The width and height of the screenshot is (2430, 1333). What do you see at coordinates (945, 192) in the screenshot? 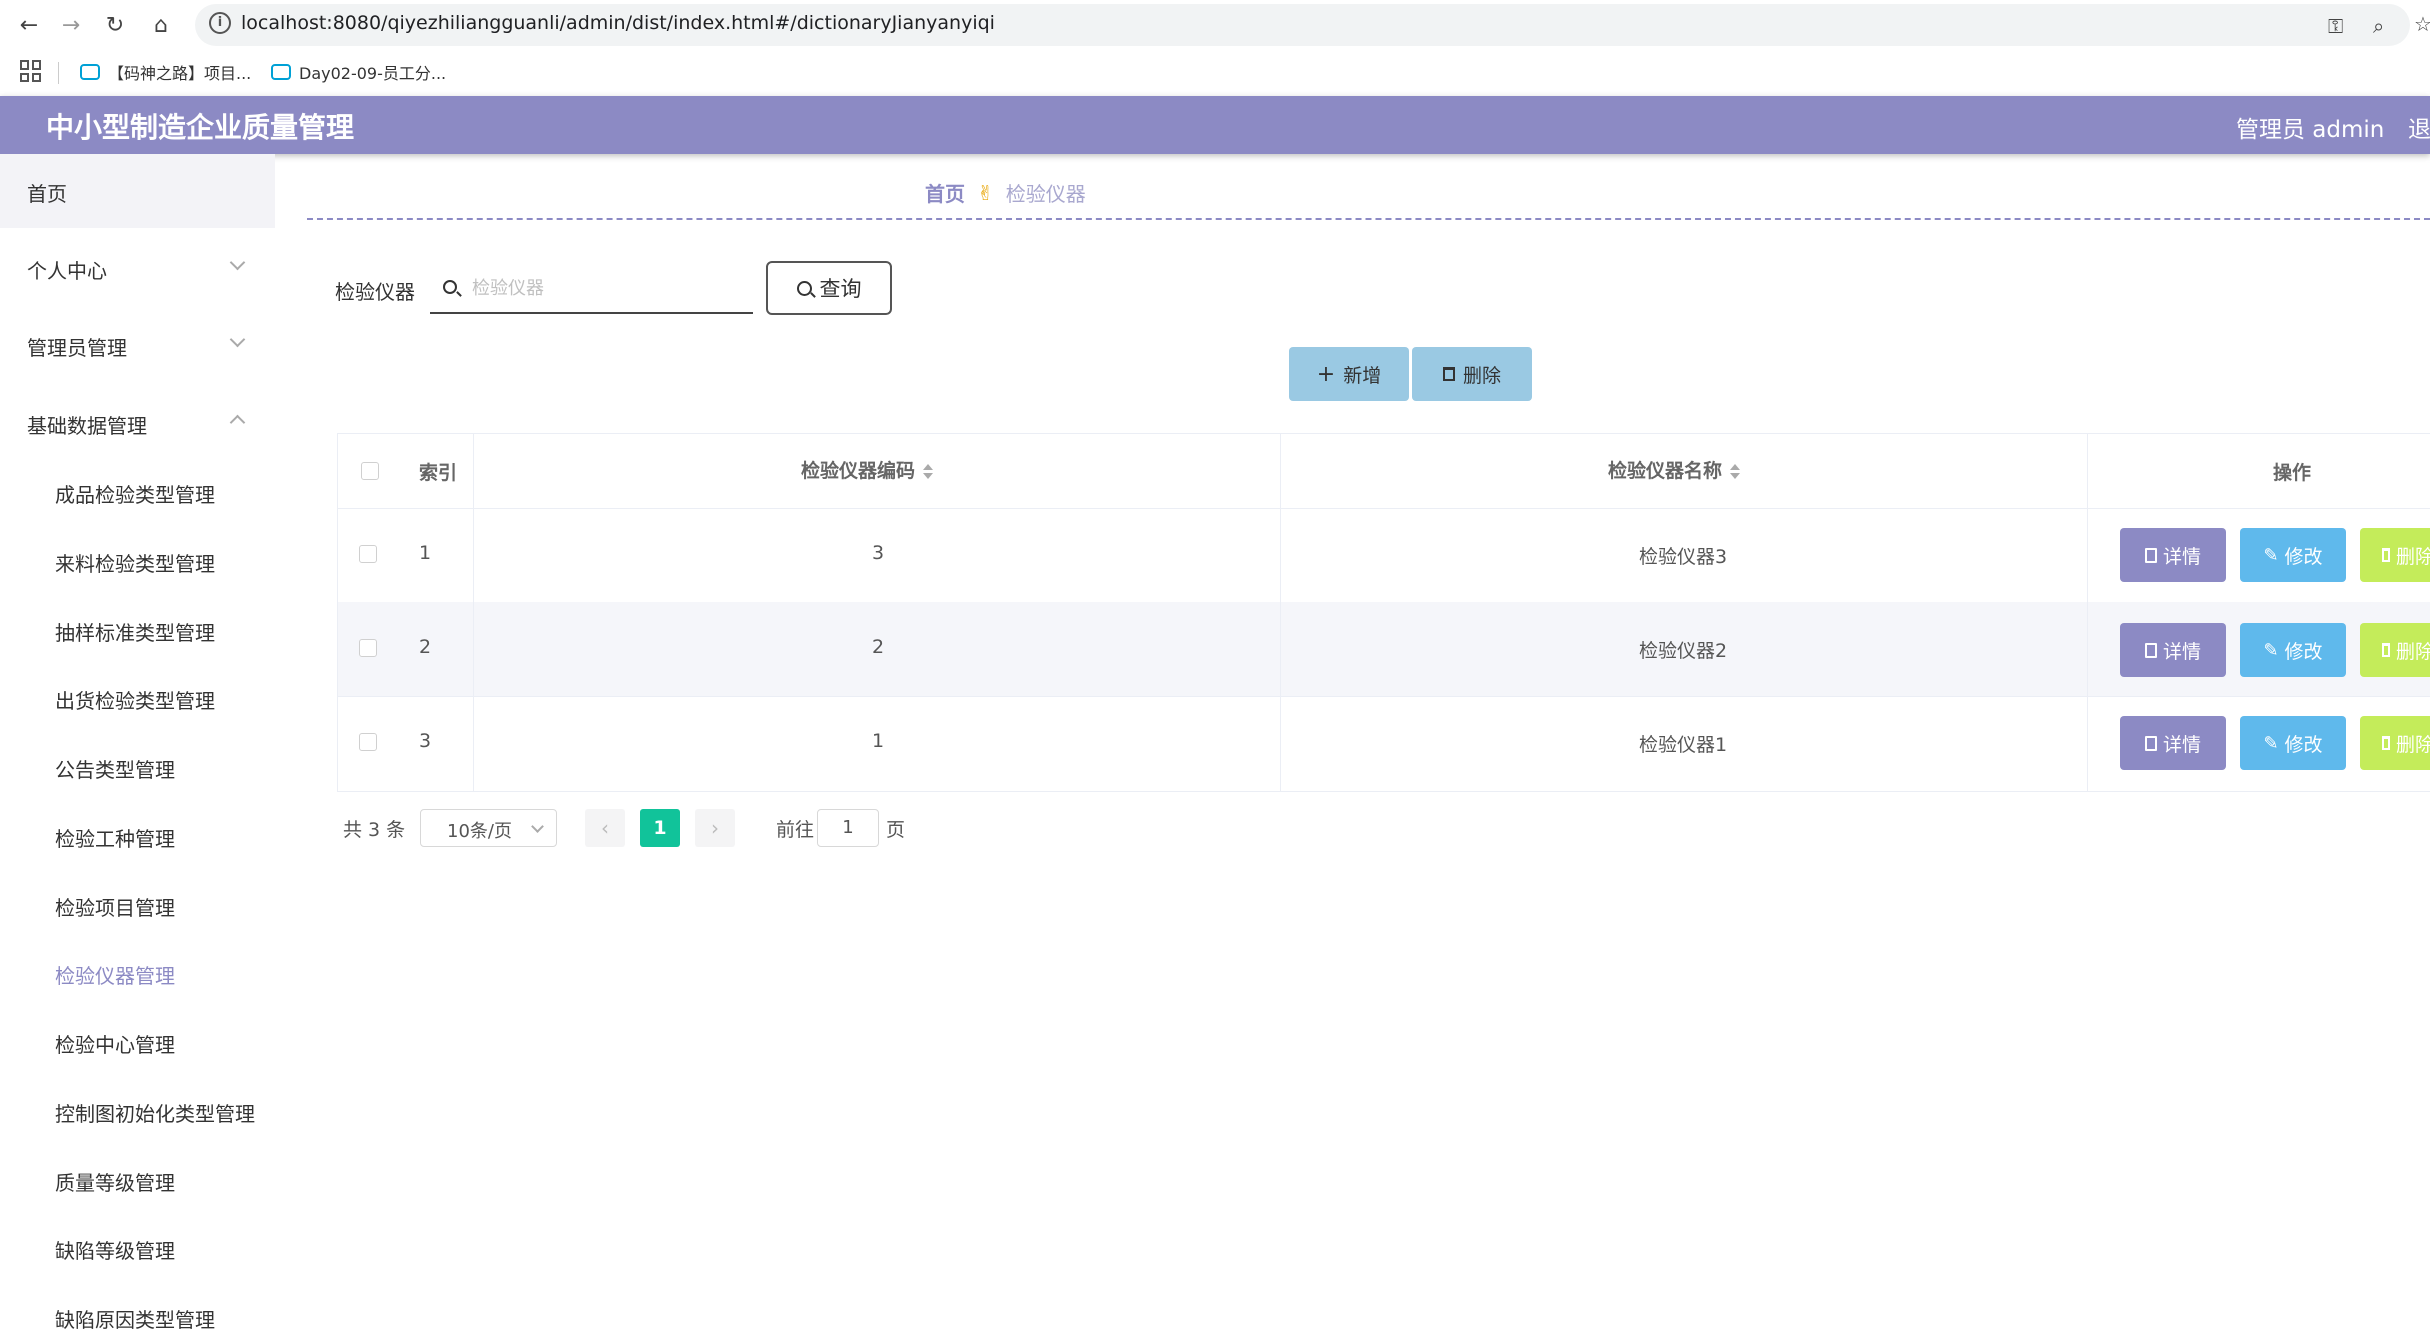
I see `breadcrumb-home: 首页` at bounding box center [945, 192].